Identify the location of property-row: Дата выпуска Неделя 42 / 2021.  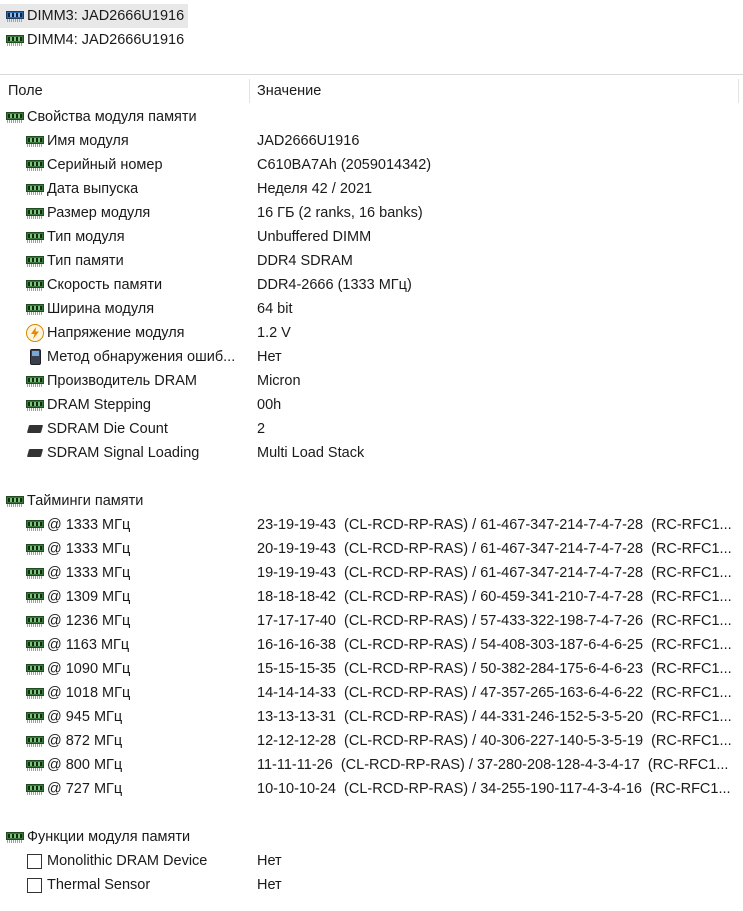
(371, 189).